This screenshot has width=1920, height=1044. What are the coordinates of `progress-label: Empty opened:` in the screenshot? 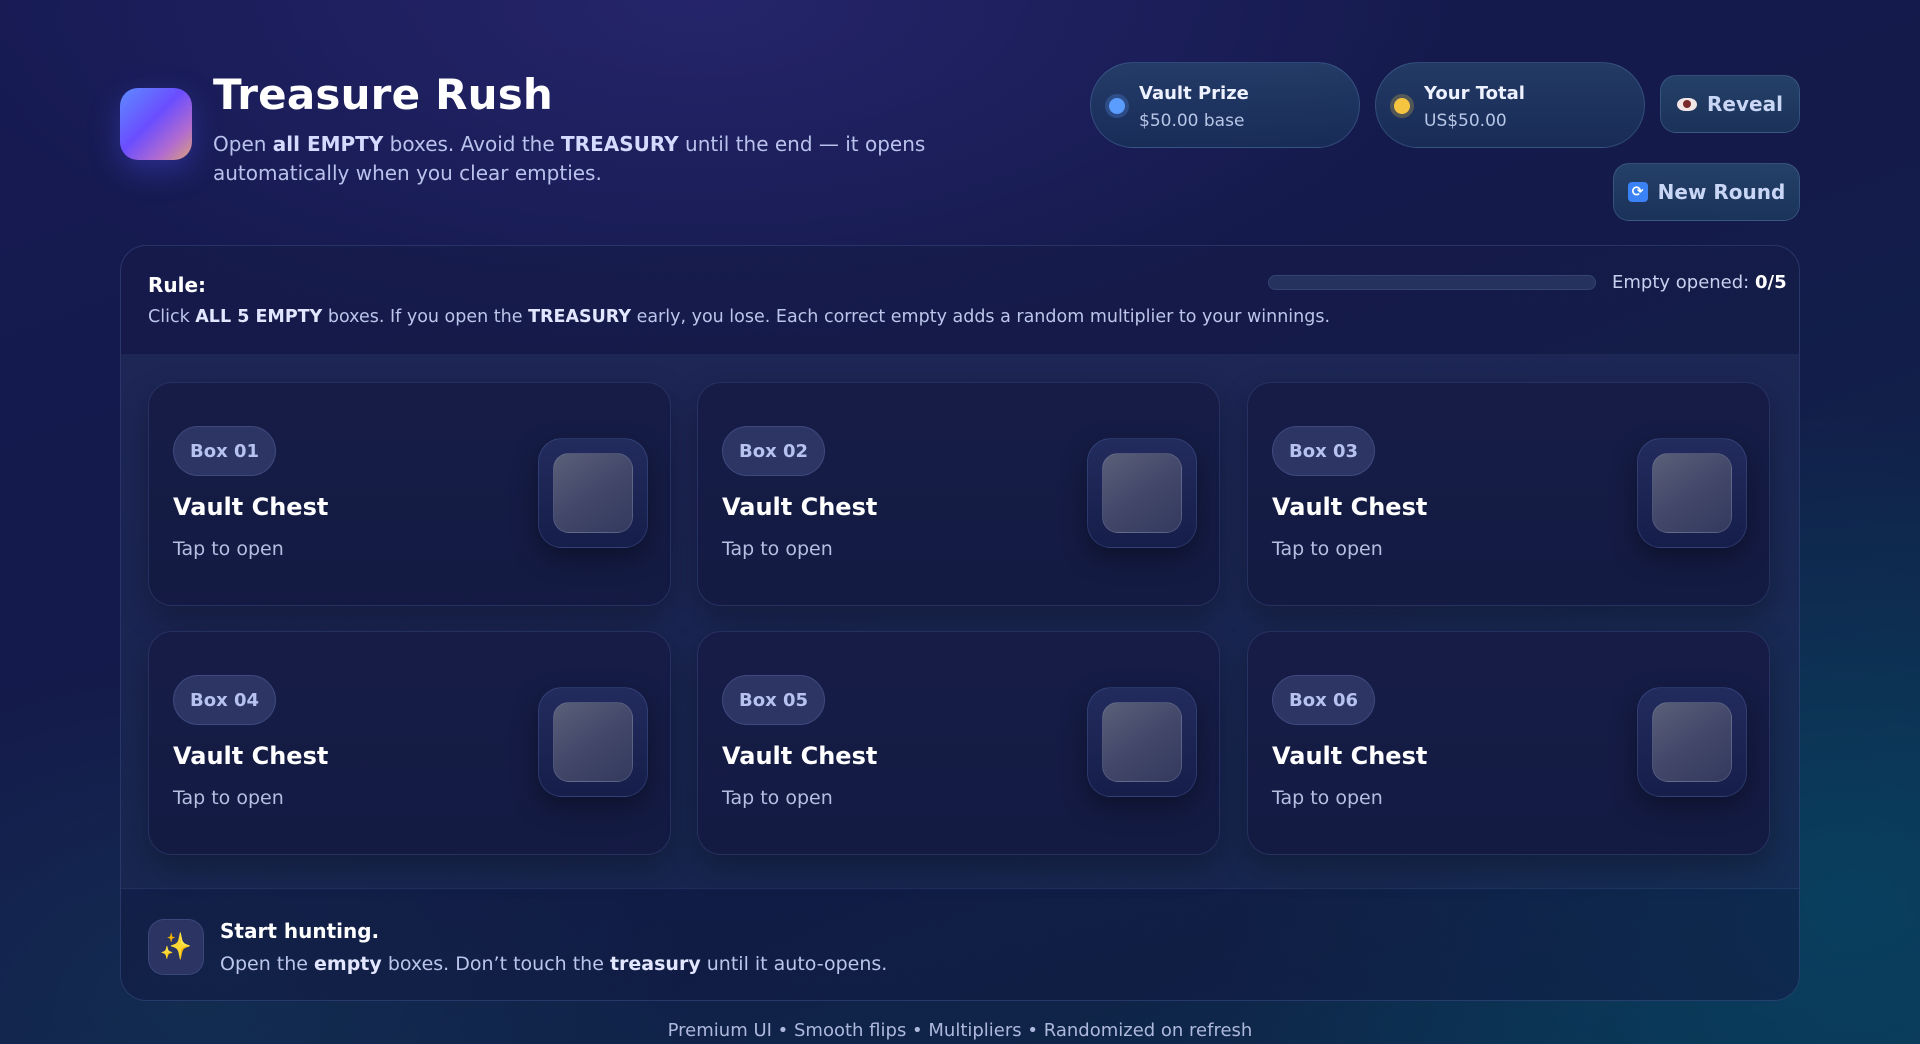 It's located at (1683, 282).